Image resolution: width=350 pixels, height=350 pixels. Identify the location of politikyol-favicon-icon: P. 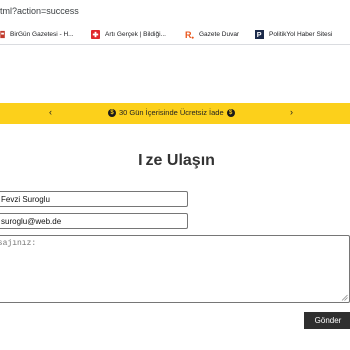
(259, 34).